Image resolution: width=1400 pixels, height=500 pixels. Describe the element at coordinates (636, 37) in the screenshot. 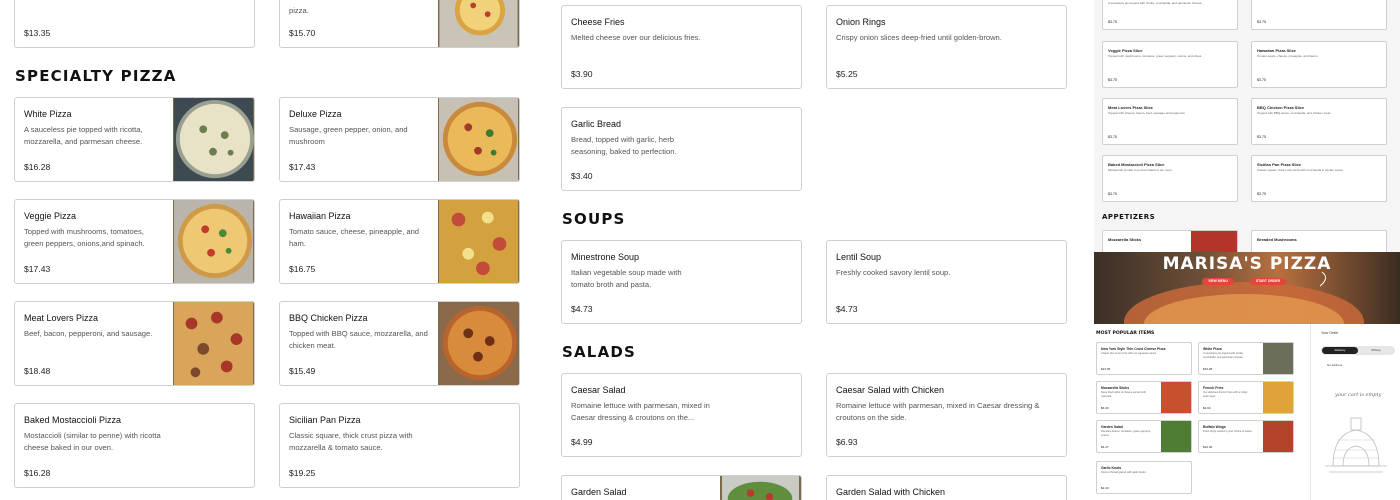

I see `item-description: Melted cheese over our delicious fries.` at that location.